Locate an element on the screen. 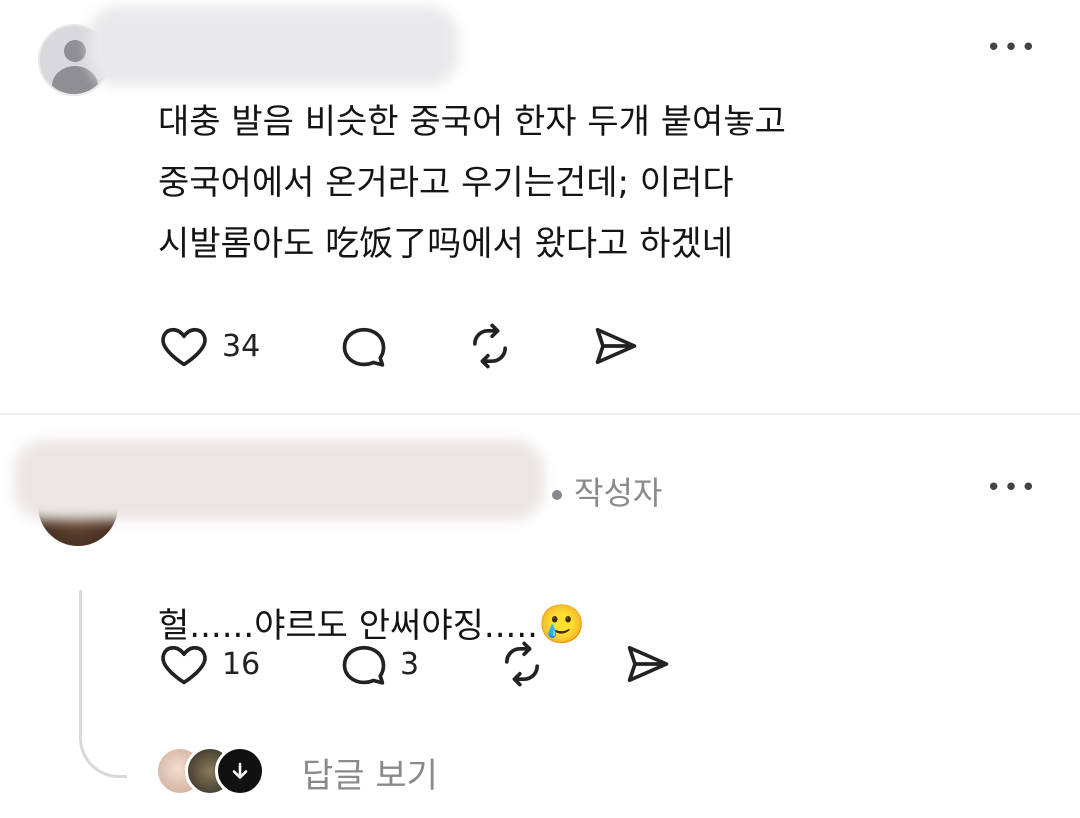  avatar-head-shape is located at coordinates (75, 51).